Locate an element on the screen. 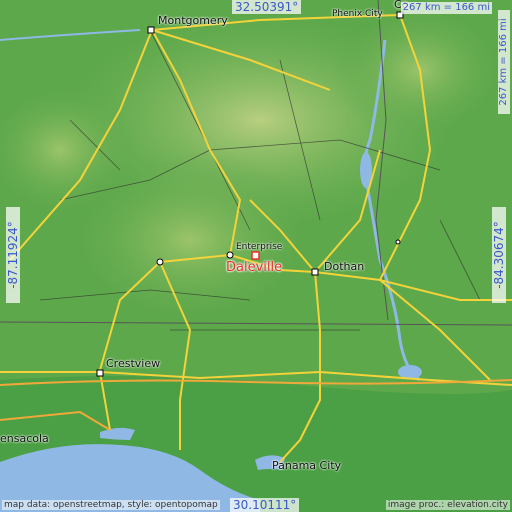 This screenshot has height=512, width=512. scale-right: 267 km = 166 mi is located at coordinates (504, 62).